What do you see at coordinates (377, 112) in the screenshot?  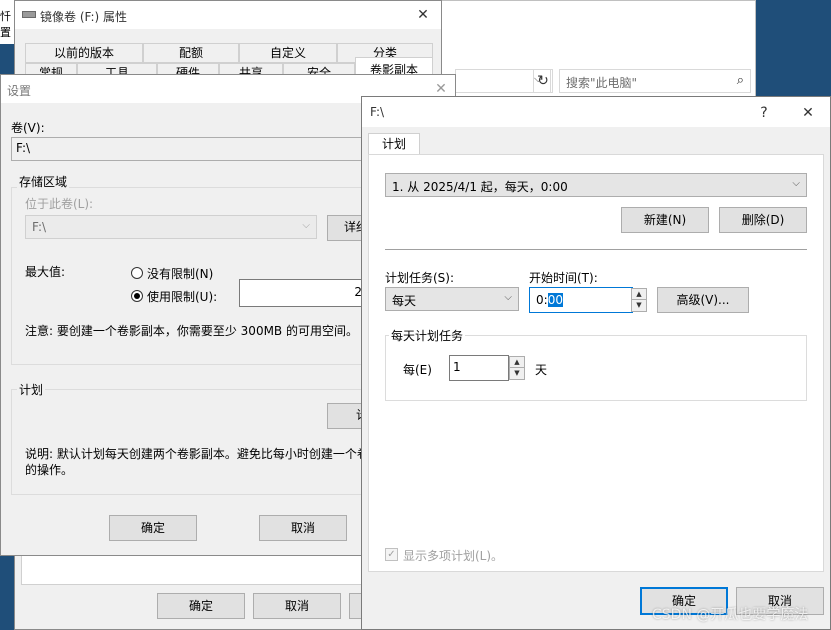 I see `schedule-title: F:\` at bounding box center [377, 112].